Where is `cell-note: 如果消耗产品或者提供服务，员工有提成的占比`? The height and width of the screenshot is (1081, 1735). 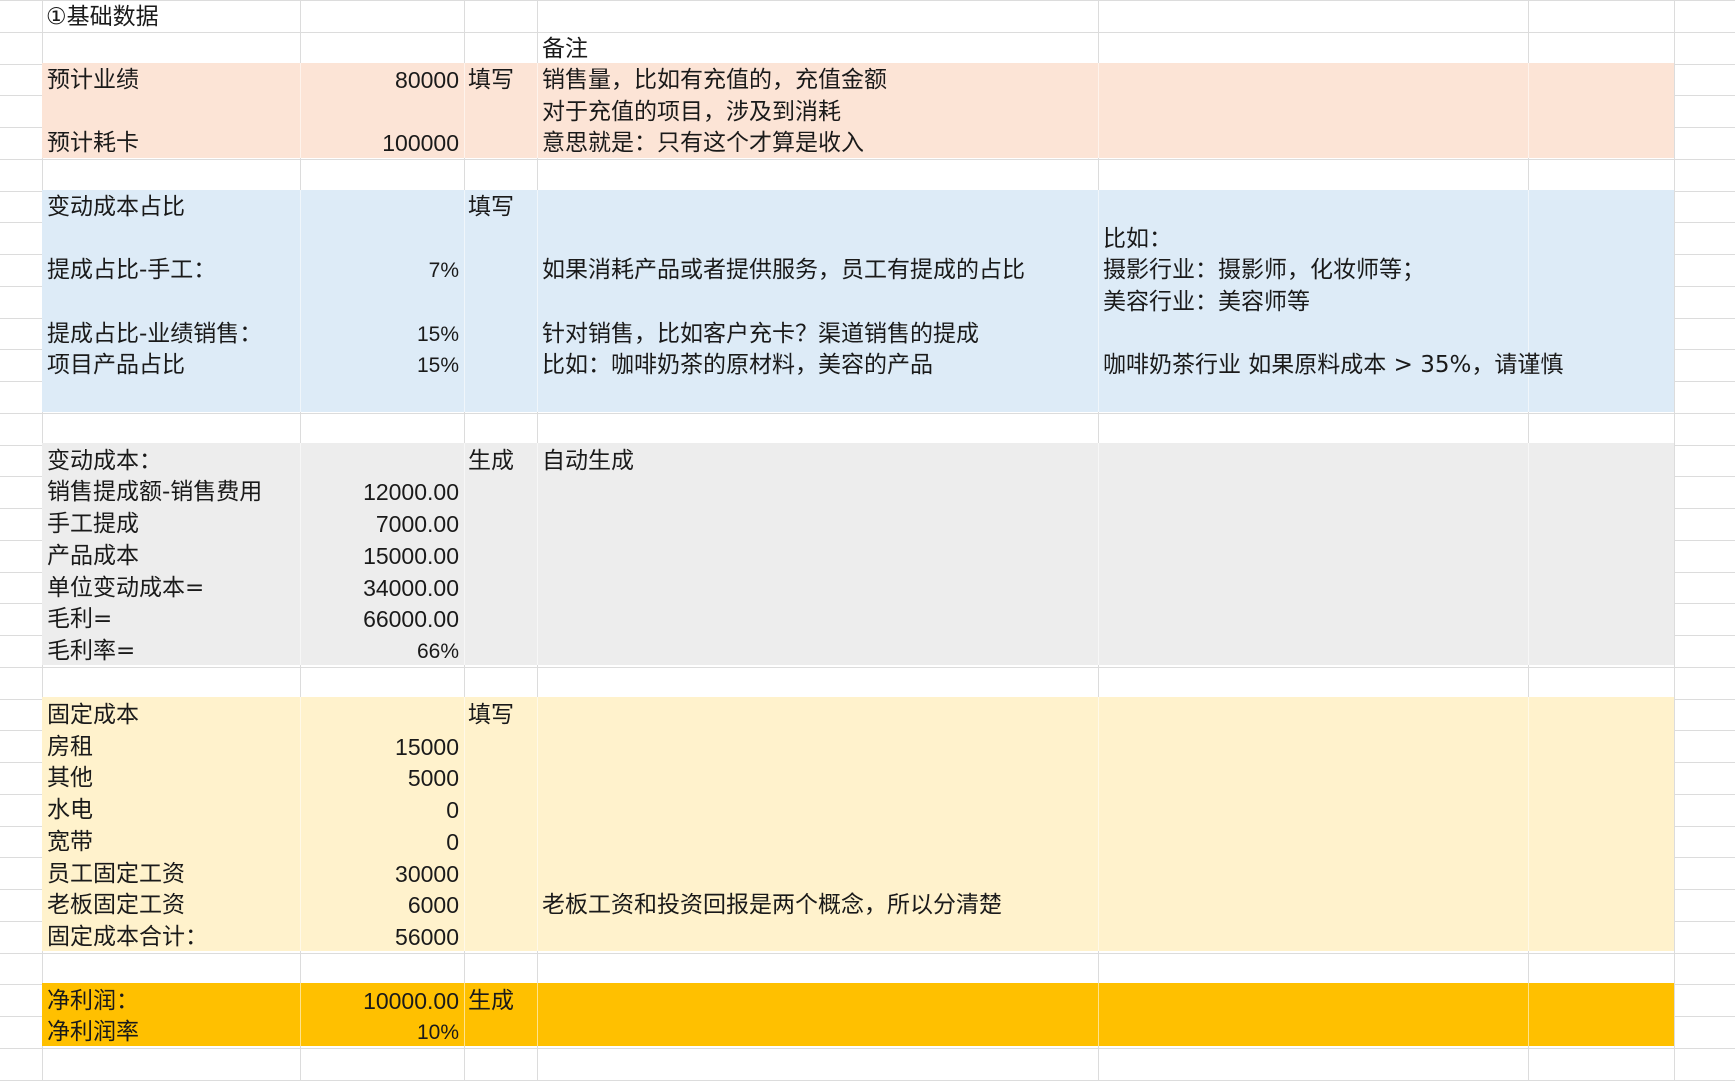 cell-note: 如果消耗产品或者提供服务，员工有提成的占比 is located at coordinates (783, 270).